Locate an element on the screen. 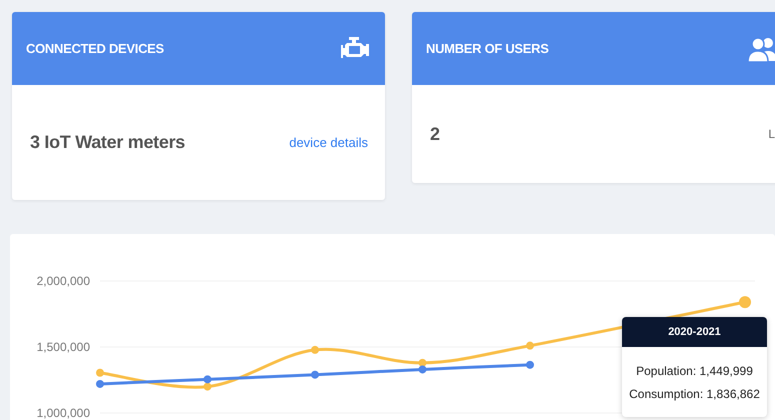 The height and width of the screenshot is (420, 775). axis-label: 2,000,000 is located at coordinates (63, 281).